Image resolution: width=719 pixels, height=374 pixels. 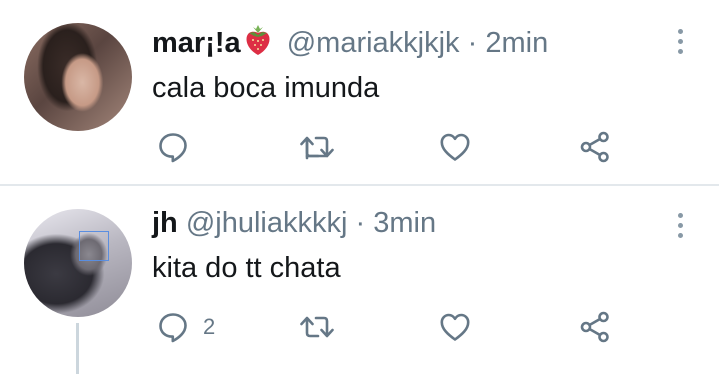 I want to click on display-name: jh, so click(x=165, y=223).